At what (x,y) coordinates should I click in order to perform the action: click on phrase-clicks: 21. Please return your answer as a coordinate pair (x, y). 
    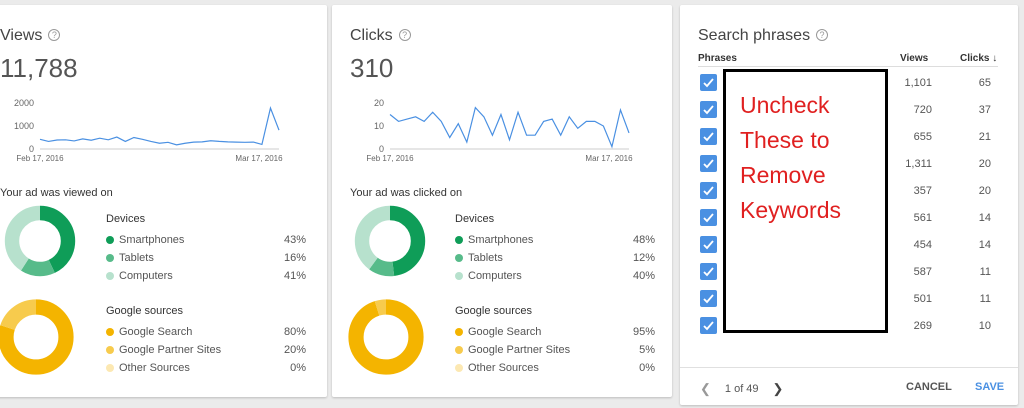
    Looking at the image, I should click on (984, 137).